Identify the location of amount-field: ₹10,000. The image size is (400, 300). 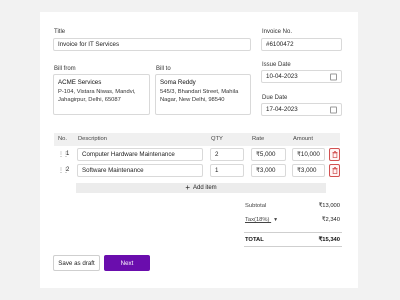
(308, 154).